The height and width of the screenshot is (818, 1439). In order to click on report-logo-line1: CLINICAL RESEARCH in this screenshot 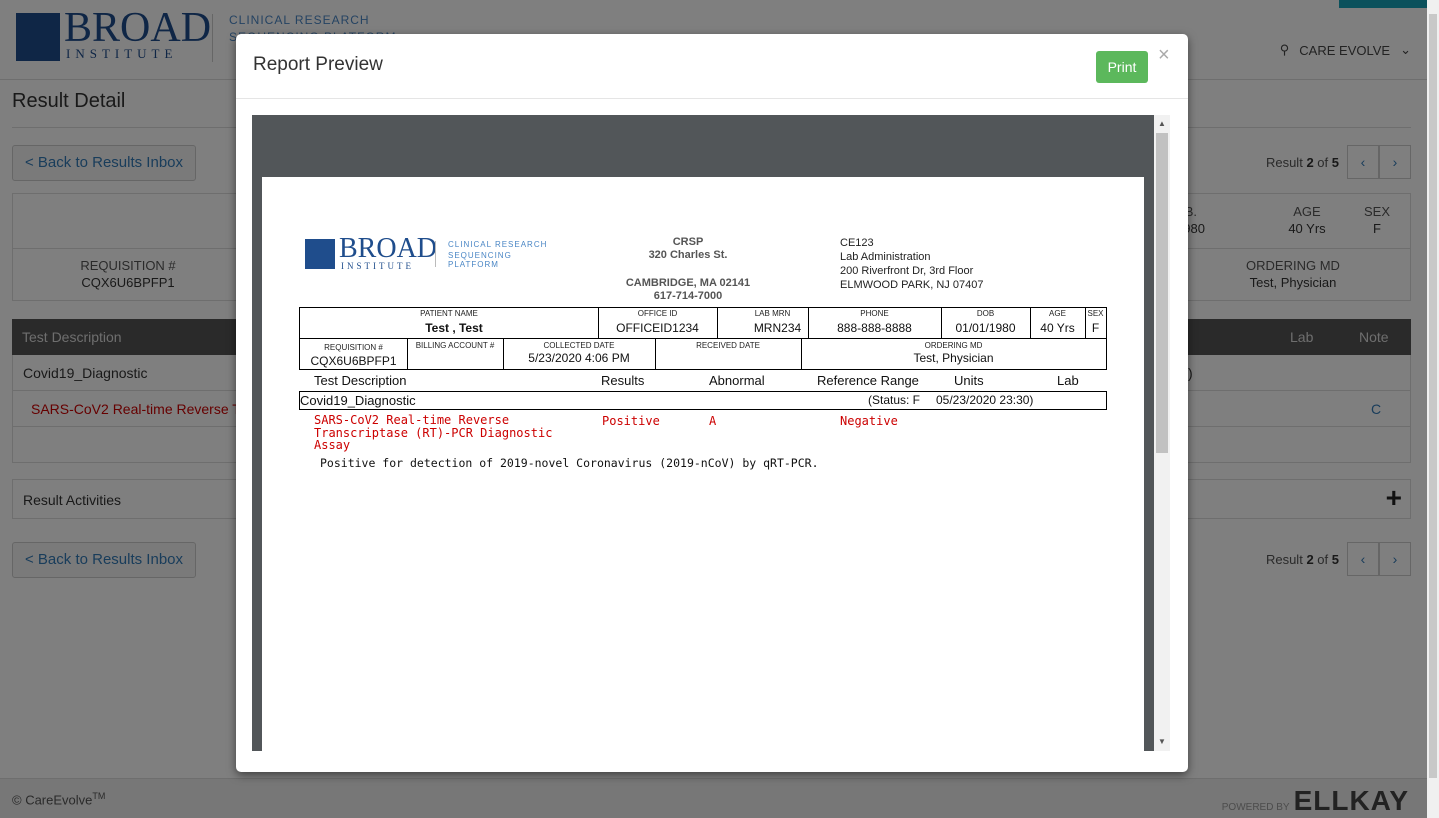, I will do `click(498, 244)`.